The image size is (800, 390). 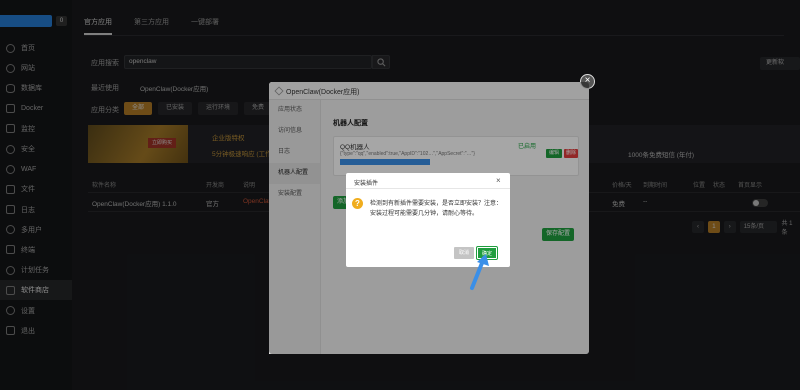 What do you see at coordinates (428, 181) in the screenshot?
I see `confirm-titlebar: 安装插件 ×` at bounding box center [428, 181].